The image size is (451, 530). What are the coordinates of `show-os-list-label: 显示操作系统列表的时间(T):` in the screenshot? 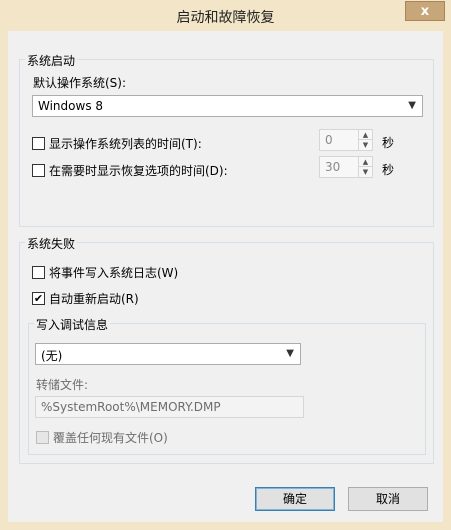 It's located at (125, 144).